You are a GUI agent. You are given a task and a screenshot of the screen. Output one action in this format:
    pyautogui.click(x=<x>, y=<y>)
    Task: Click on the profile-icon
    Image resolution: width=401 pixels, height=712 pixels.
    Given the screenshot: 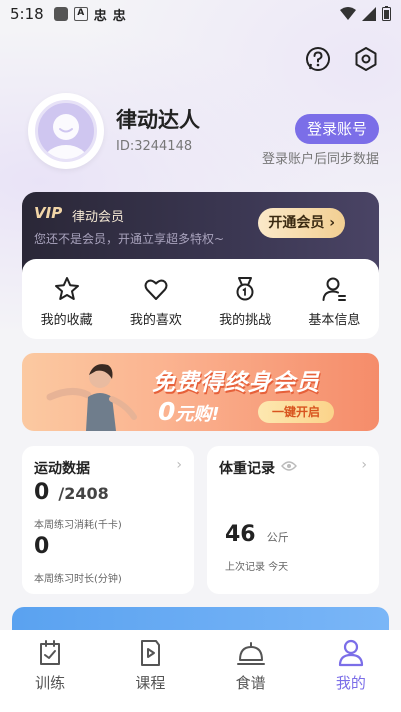 What is the action you would take?
    pyautogui.click(x=350, y=653)
    